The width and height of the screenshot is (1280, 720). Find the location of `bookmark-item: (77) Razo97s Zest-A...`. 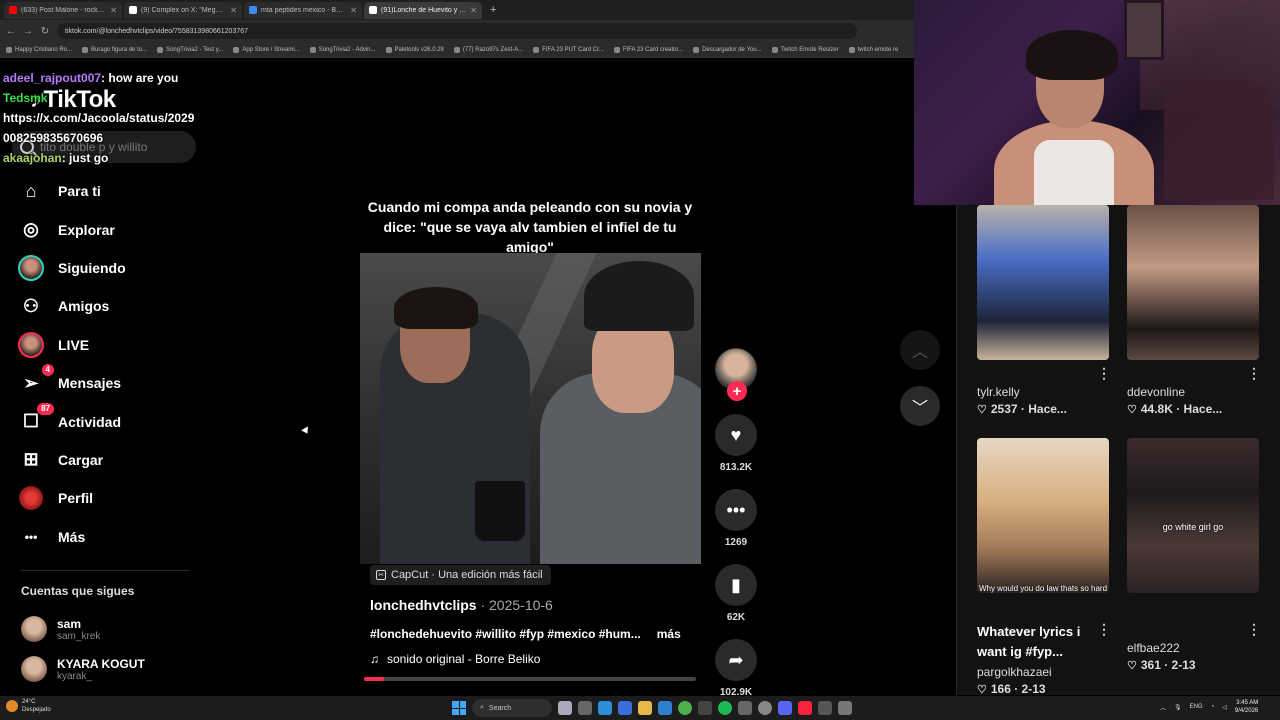

bookmark-item: (77) Razo97s Zest-A... is located at coordinates (488, 49).